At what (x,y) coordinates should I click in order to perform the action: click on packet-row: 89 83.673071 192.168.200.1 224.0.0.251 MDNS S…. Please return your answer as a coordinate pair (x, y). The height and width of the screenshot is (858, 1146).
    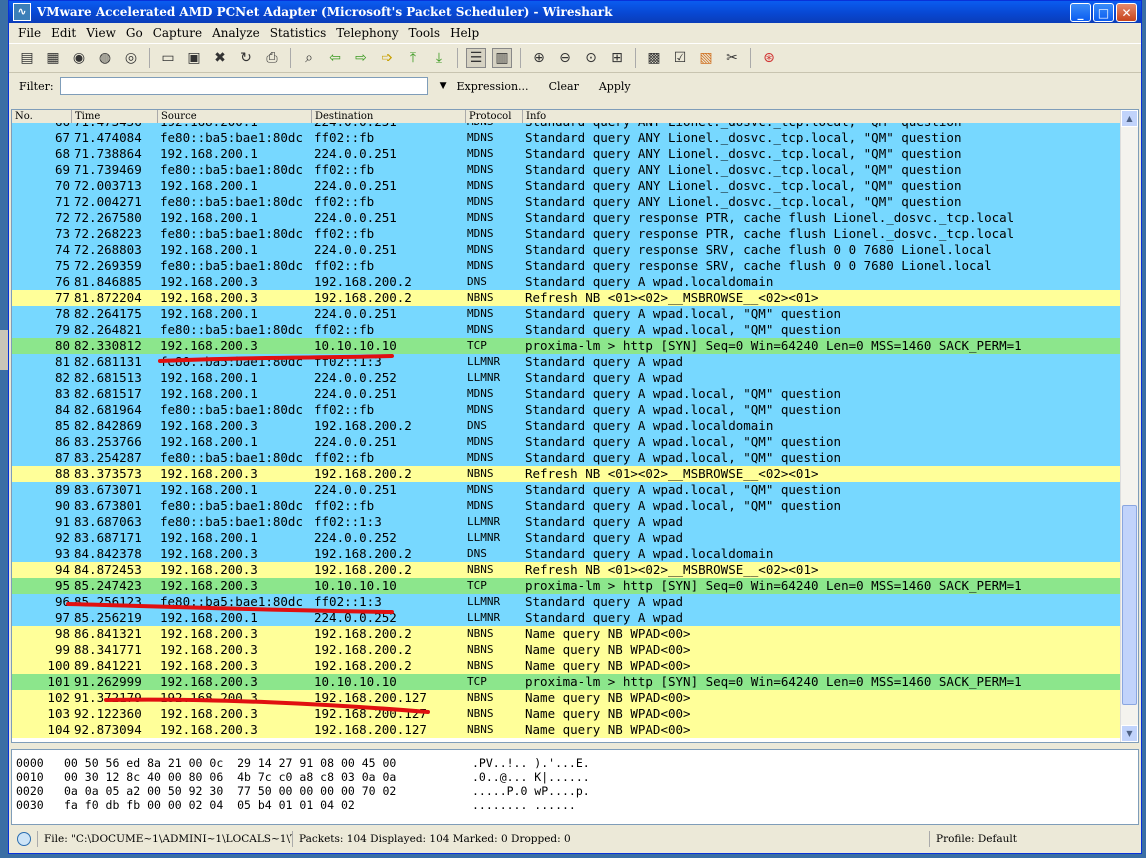
    Looking at the image, I should click on (567, 490).